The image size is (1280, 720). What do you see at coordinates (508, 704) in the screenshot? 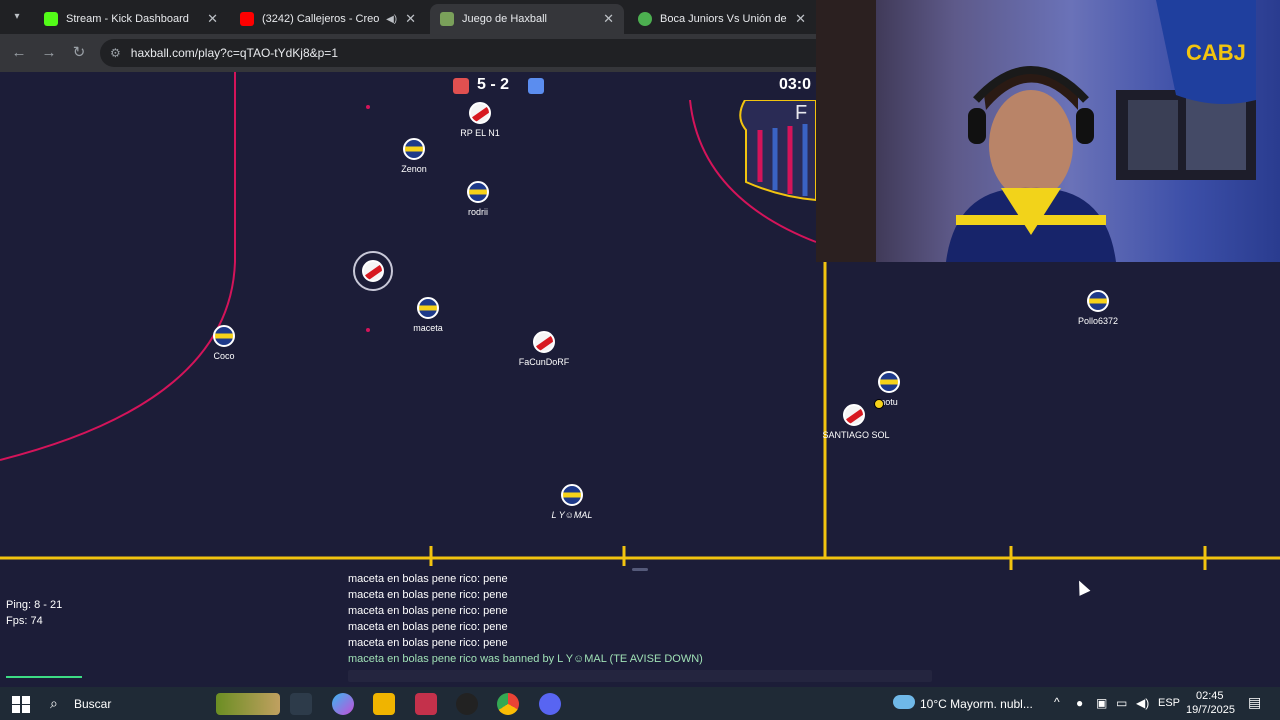
I see `chrome-icon` at bounding box center [508, 704].